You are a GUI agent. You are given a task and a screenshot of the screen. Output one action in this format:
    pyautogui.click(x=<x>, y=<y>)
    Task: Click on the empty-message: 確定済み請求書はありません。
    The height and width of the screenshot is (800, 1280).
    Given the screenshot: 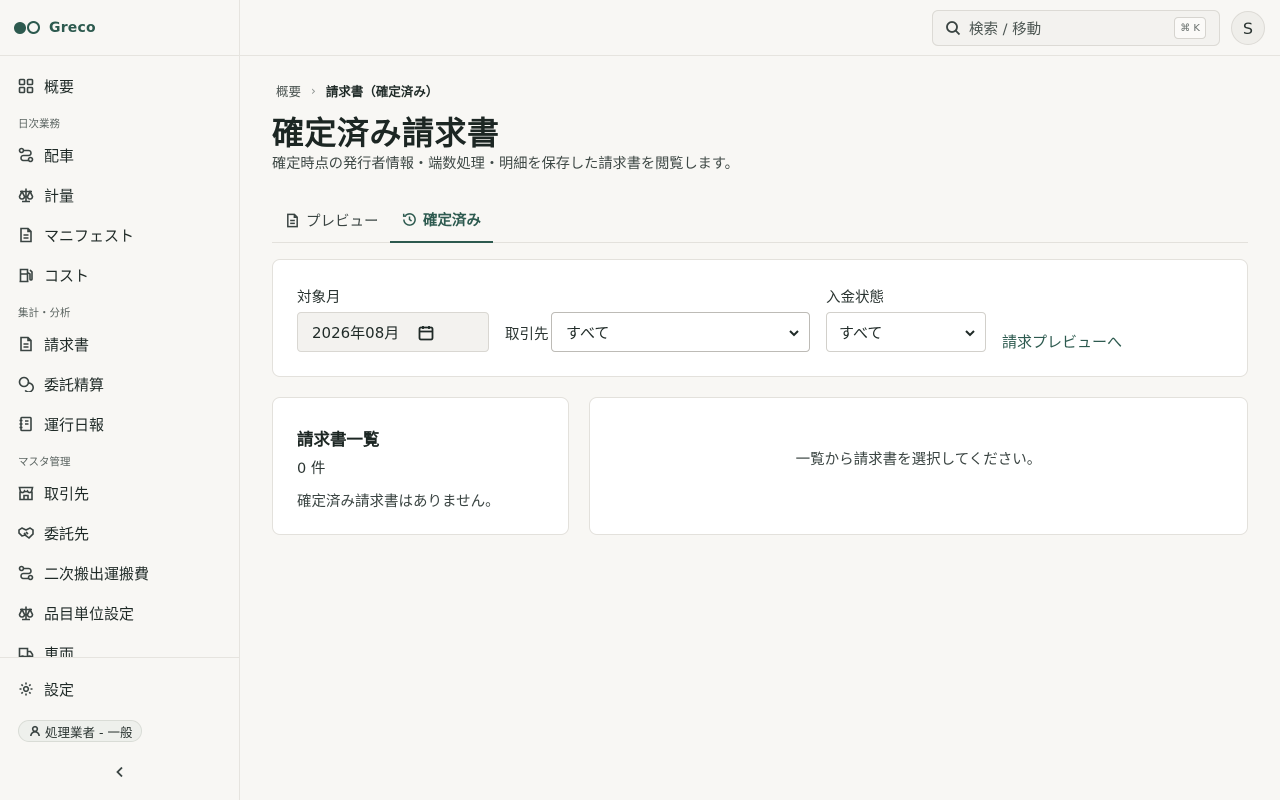 What is the action you would take?
    pyautogui.click(x=398, y=502)
    